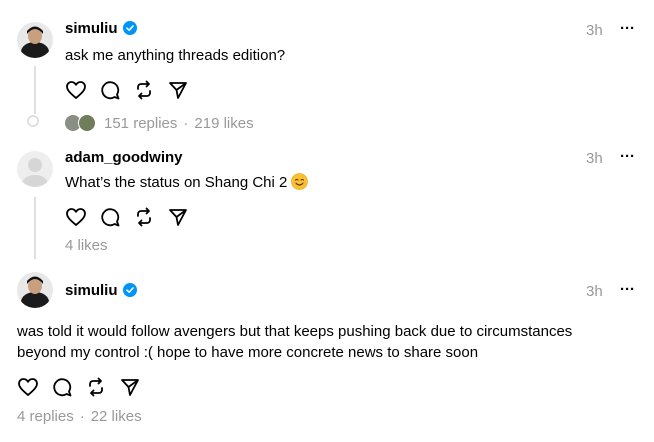 This screenshot has height=442, width=654. I want to click on likes-count: 4 likes, so click(86, 245).